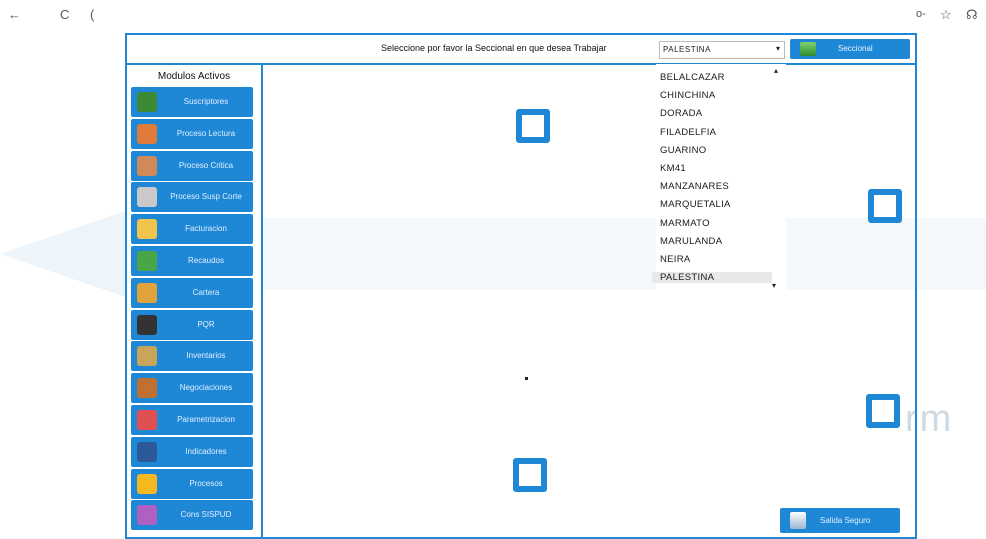 This screenshot has height=539, width=986. I want to click on pencil-icon, so click(147, 133).